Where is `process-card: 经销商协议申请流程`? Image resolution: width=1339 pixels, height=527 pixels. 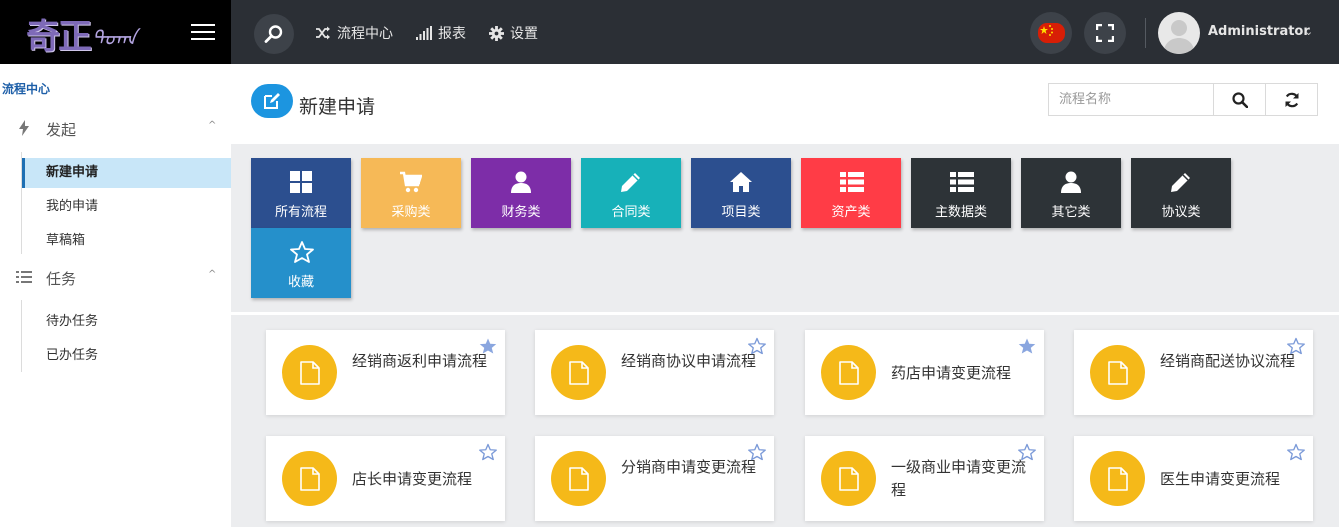 process-card: 经销商协议申请流程 is located at coordinates (654, 372).